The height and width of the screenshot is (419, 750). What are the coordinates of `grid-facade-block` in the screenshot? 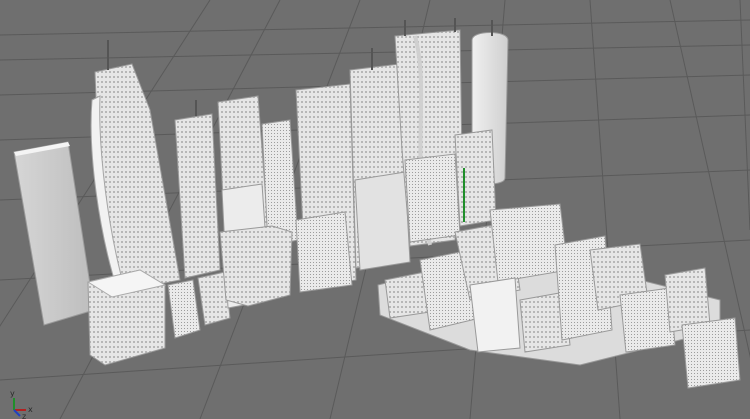 It's located at (432, 198).